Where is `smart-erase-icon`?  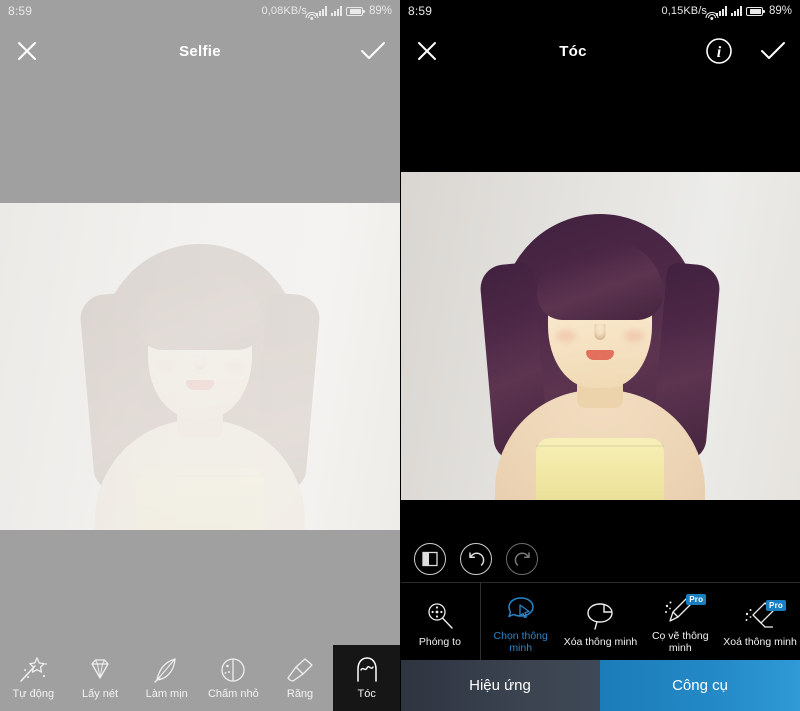
smart-erase-icon is located at coordinates (601, 616).